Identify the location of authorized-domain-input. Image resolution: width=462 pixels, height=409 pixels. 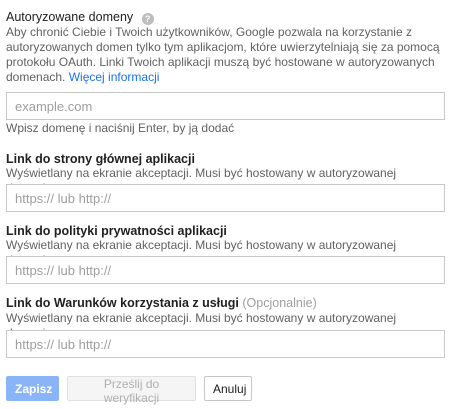
(225, 106).